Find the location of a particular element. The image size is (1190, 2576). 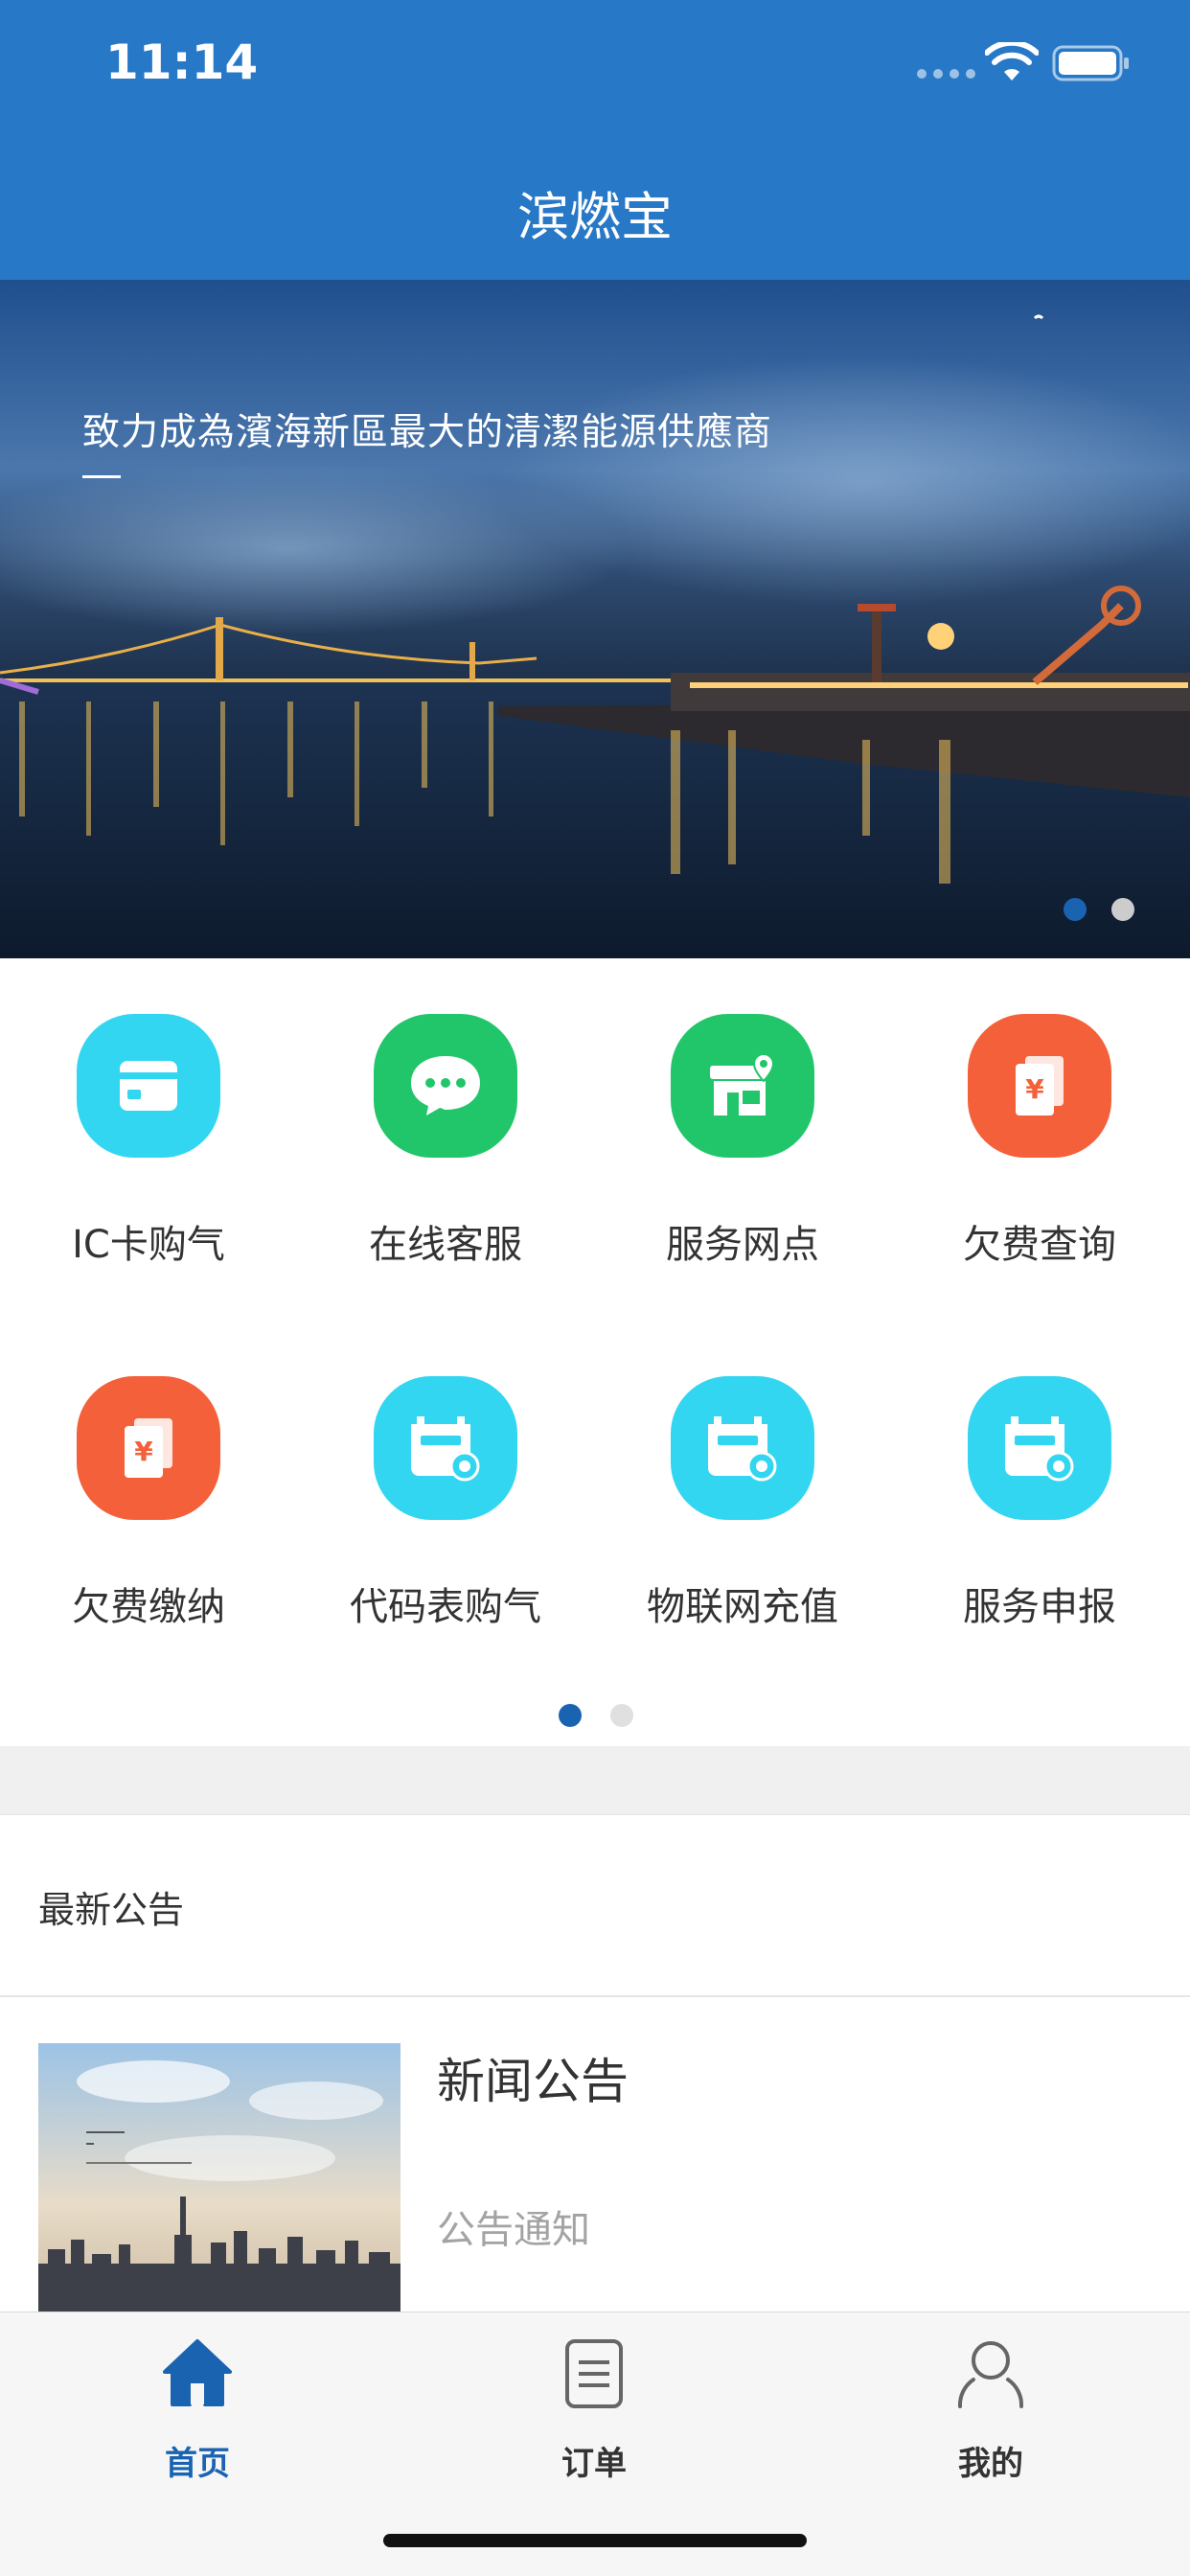

user-icon is located at coordinates (990, 2374).